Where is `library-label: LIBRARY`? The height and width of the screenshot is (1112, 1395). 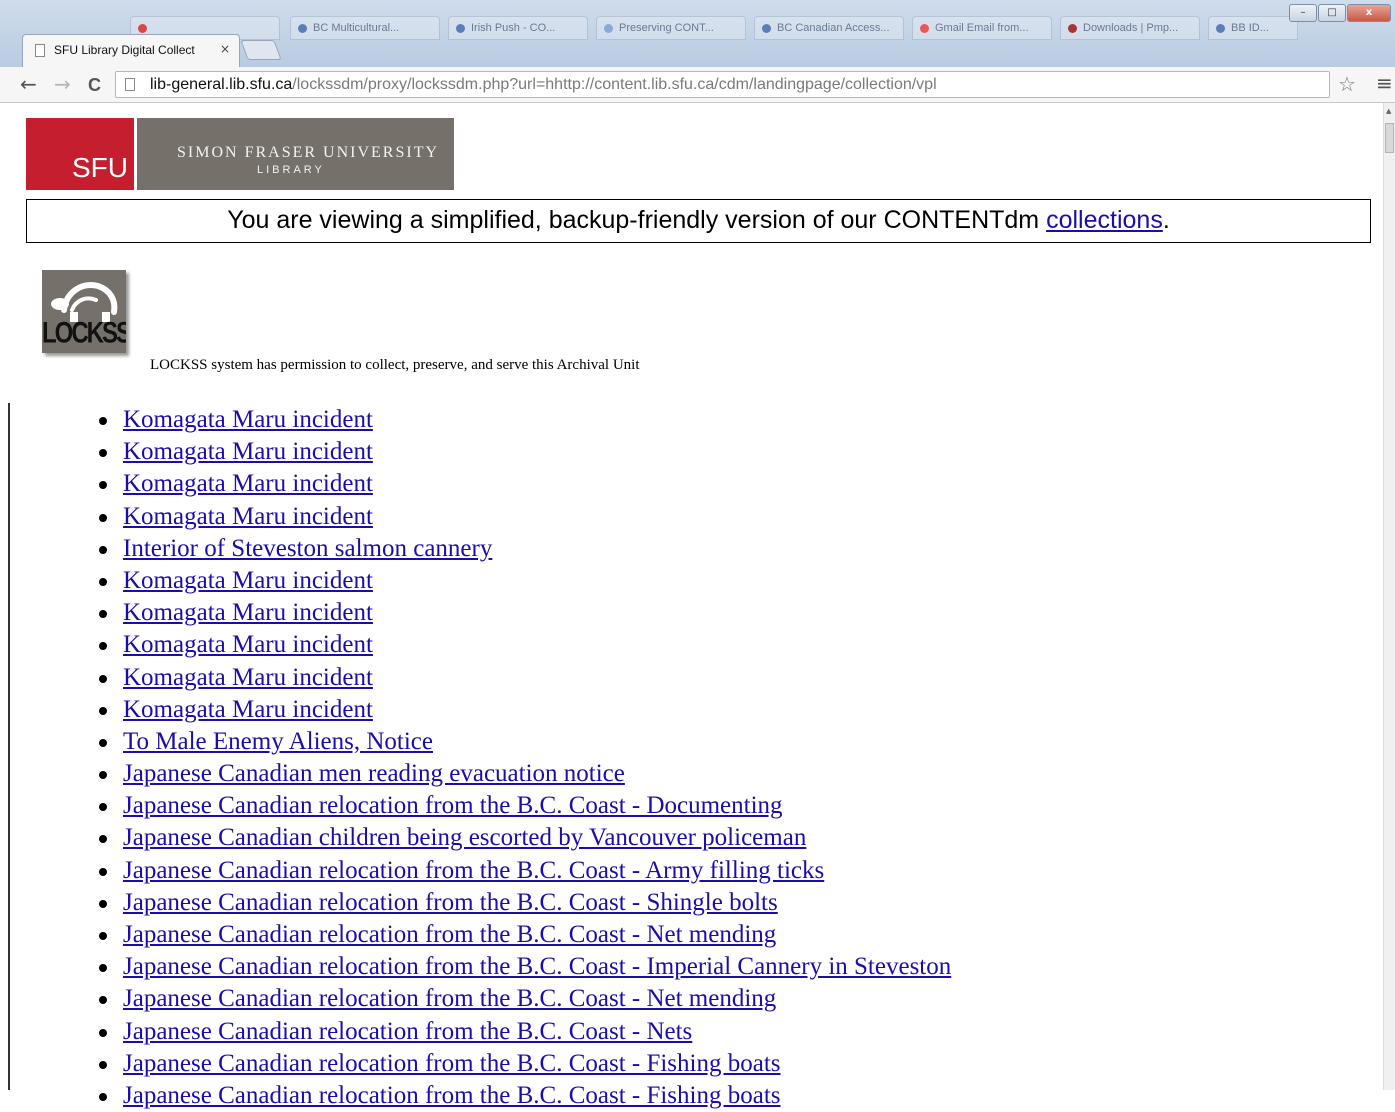 library-label: LIBRARY is located at coordinates (291, 170).